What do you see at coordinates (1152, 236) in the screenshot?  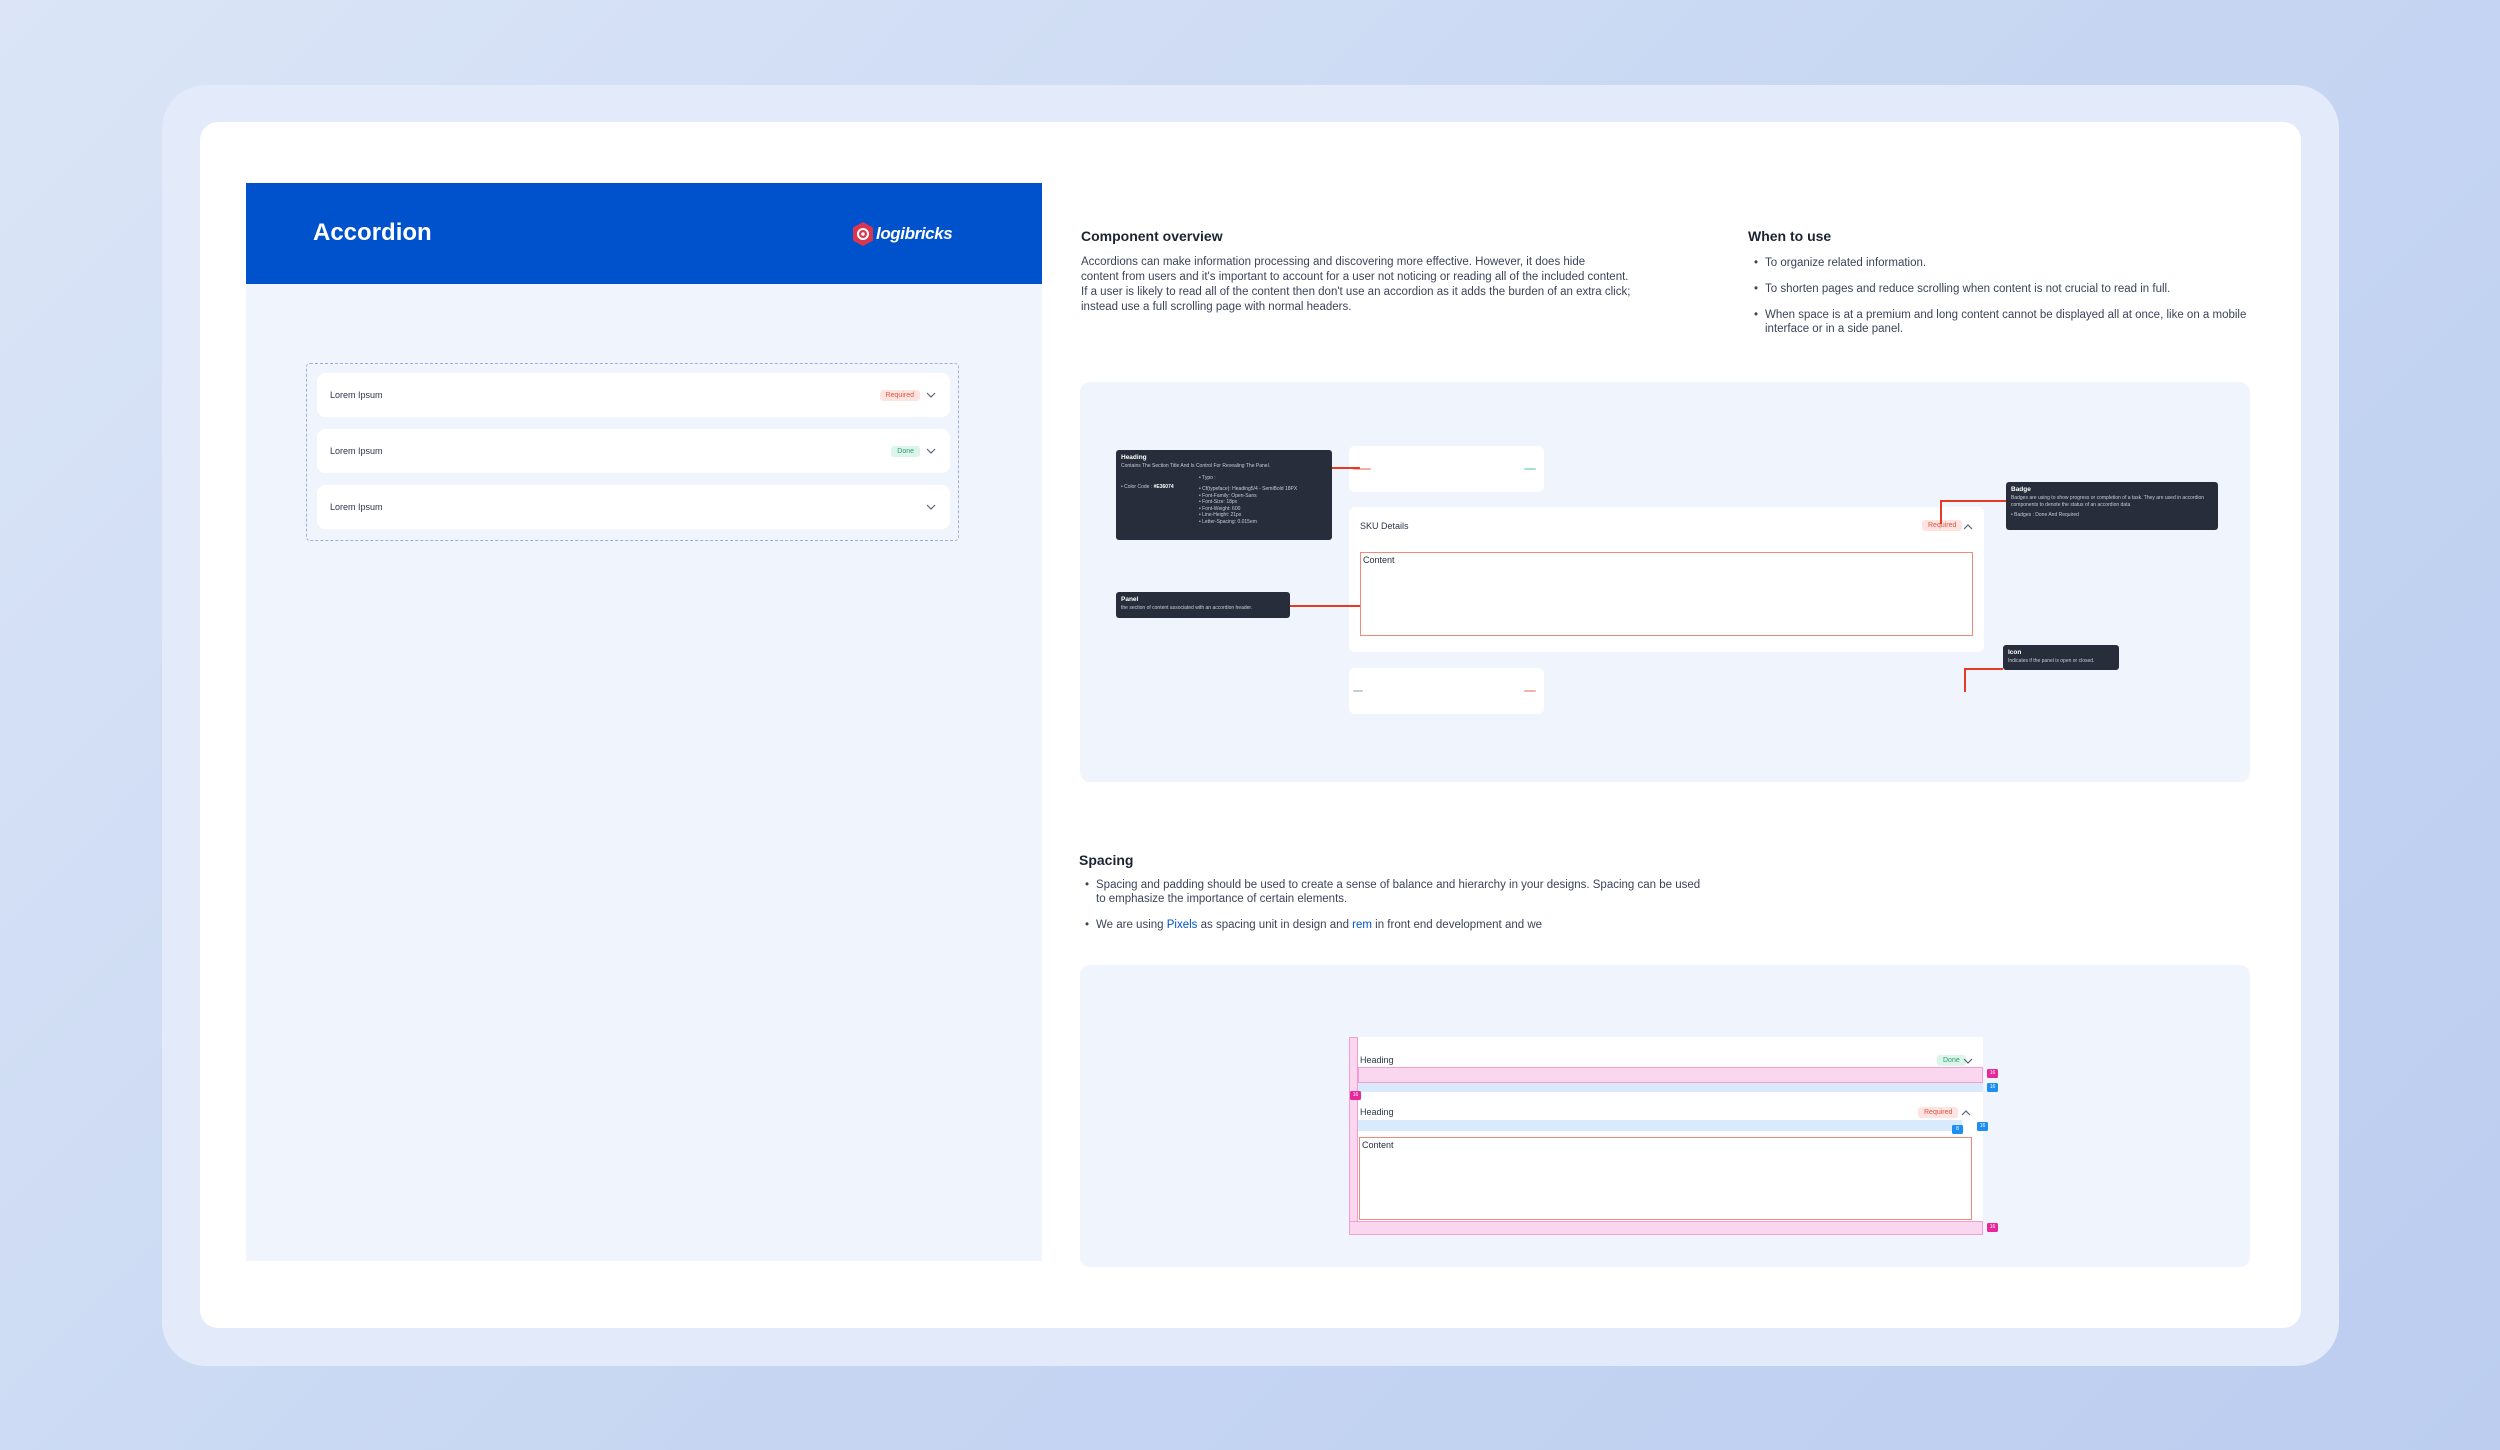 I see `overview-title: Component overview` at bounding box center [1152, 236].